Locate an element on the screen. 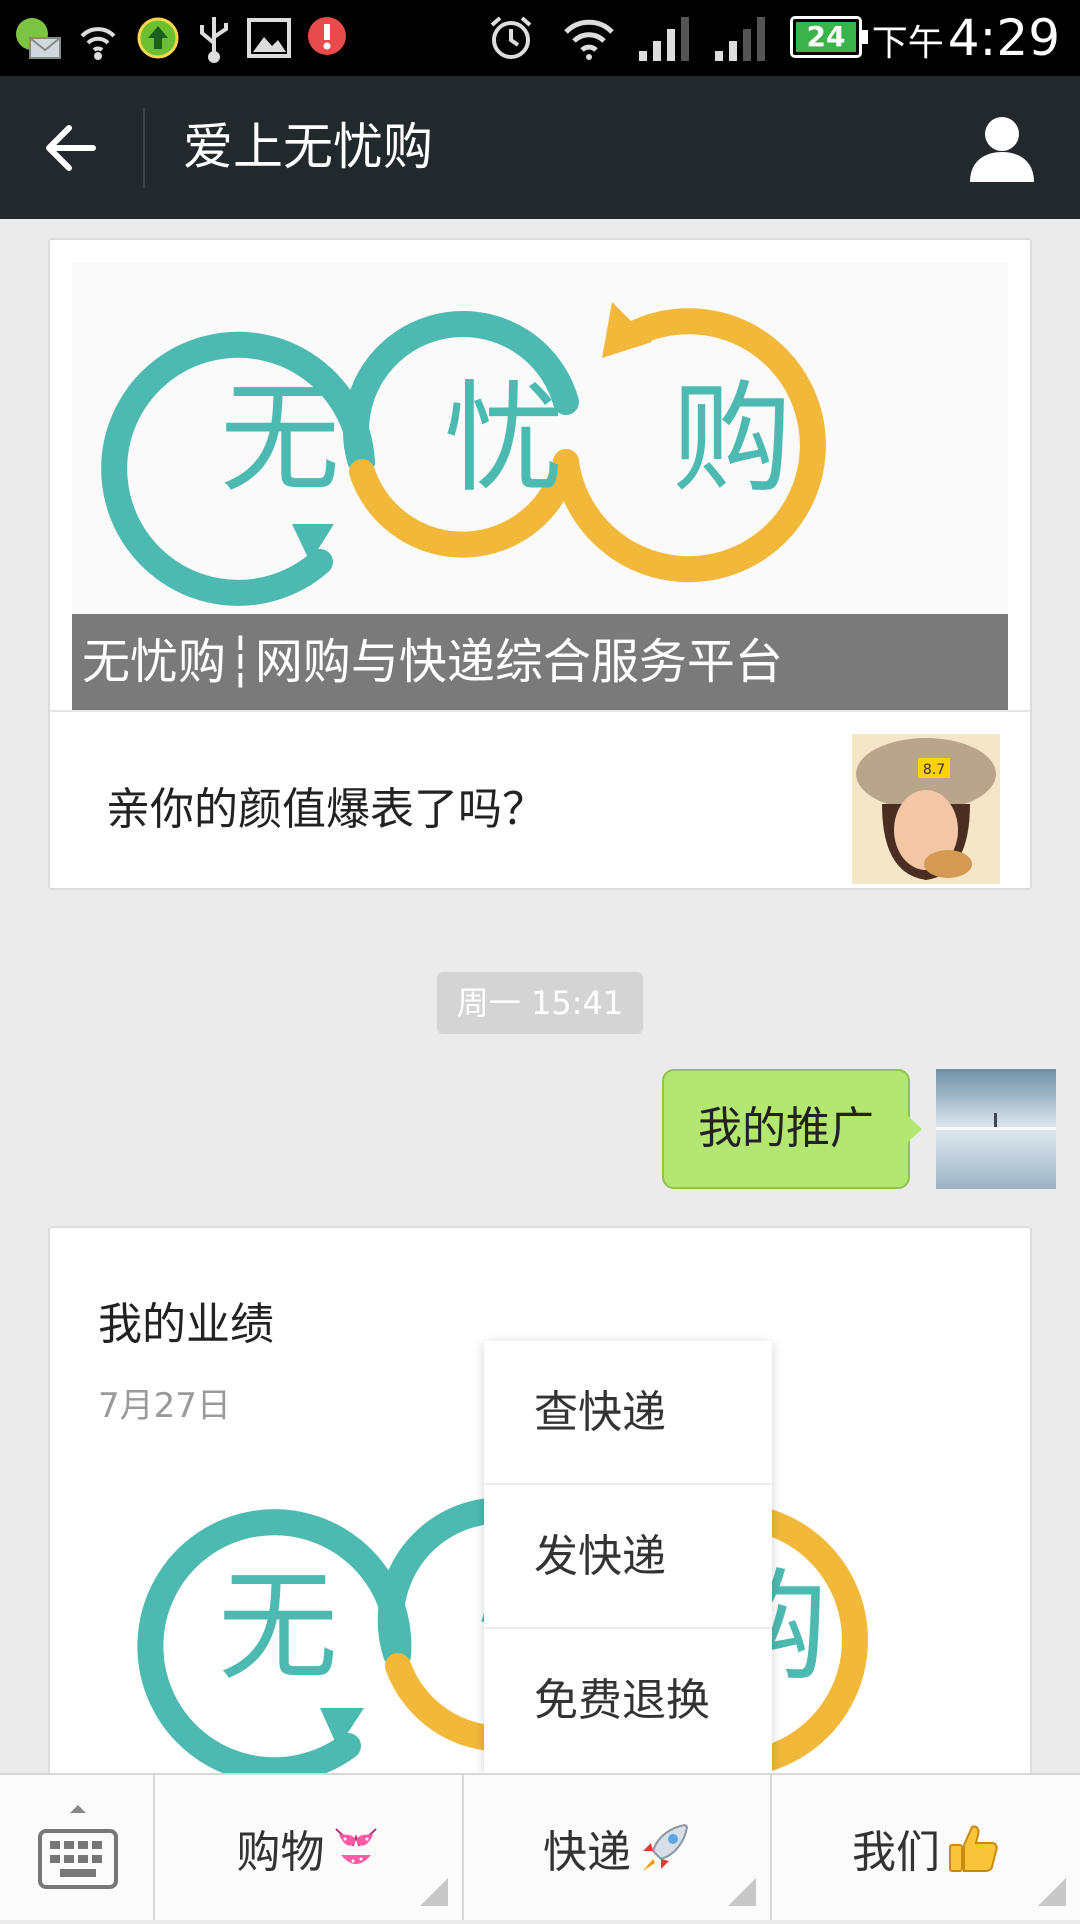 The height and width of the screenshot is (1924, 1080). bubble-tail is located at coordinates (915, 1129).